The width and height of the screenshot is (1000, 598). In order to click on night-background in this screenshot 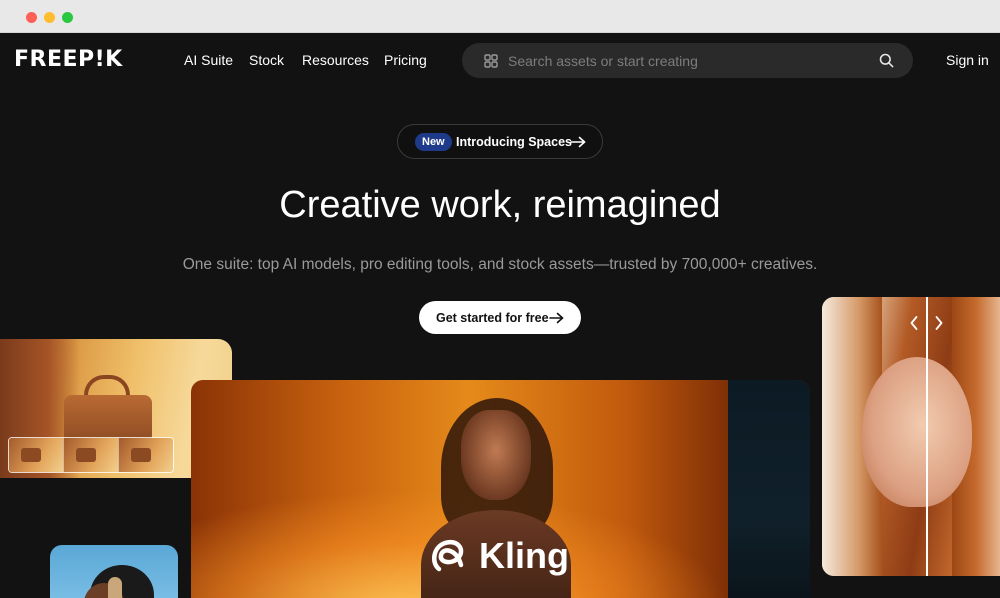, I will do `click(769, 489)`.